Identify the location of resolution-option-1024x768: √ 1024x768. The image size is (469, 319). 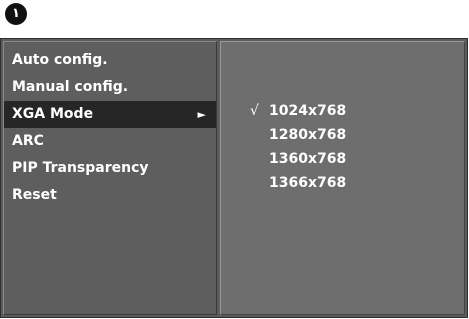
(297, 111).